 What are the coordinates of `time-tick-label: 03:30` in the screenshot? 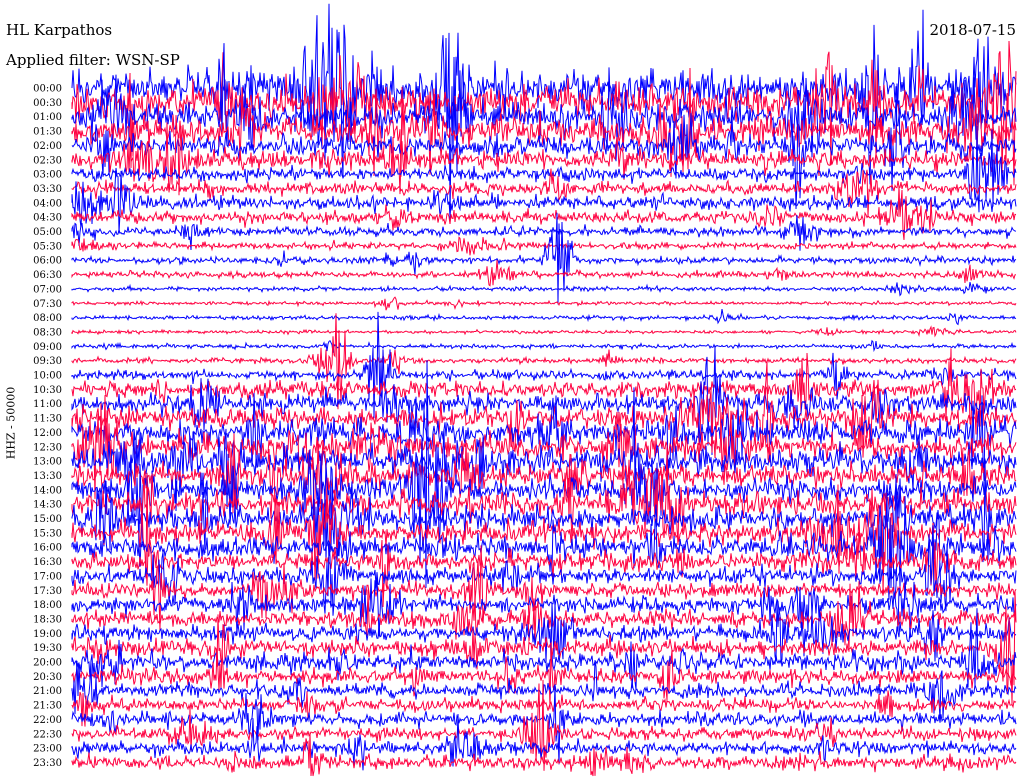 It's located at (47, 189).